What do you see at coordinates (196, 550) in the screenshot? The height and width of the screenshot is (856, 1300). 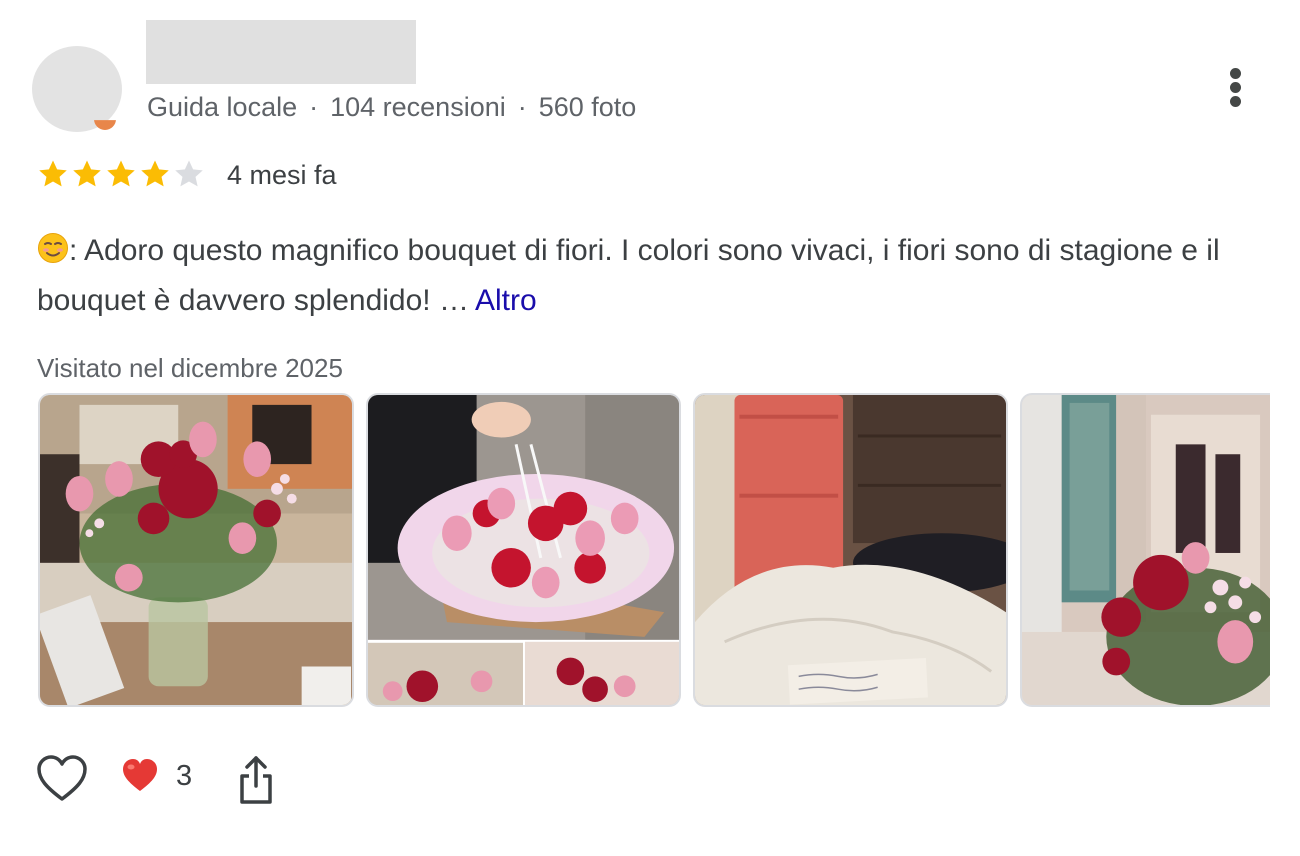 I see `bouquet-in-vase-photo` at bounding box center [196, 550].